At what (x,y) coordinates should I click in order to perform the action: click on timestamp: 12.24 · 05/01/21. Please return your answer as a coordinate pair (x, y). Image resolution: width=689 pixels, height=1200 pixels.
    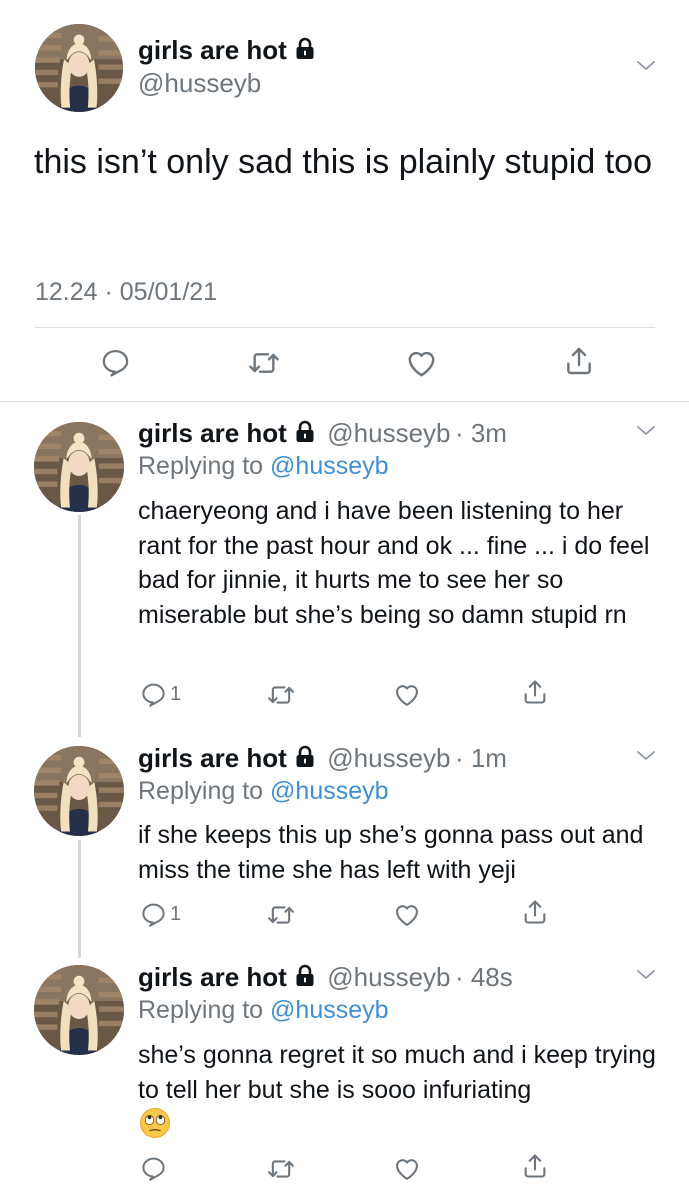
    Looking at the image, I should click on (126, 292).